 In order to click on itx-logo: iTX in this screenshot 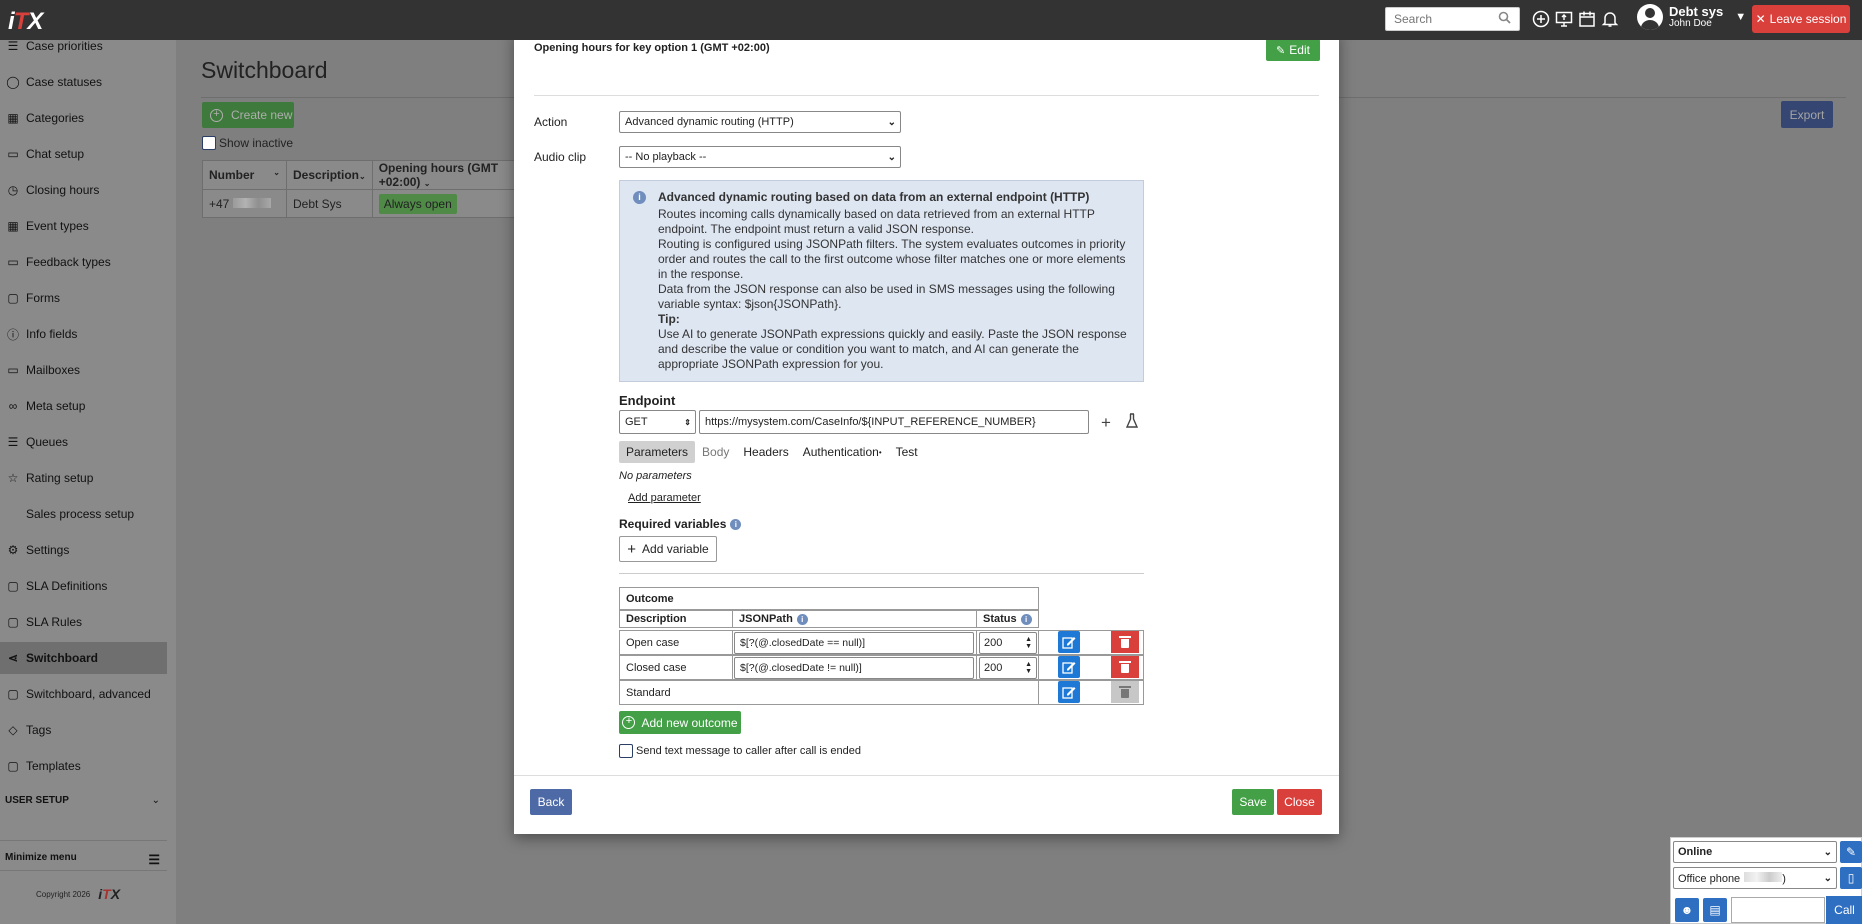, I will do `click(25, 22)`.